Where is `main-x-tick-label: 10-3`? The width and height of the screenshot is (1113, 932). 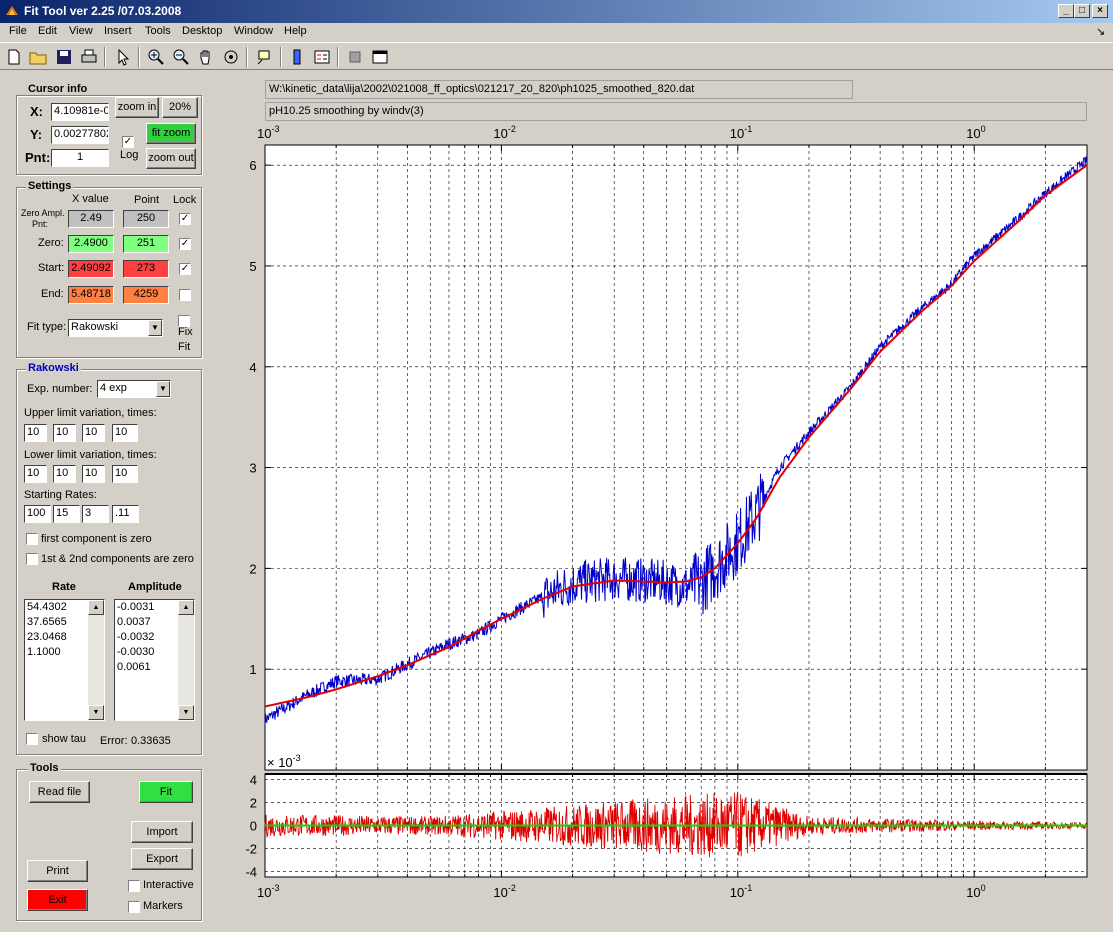 main-x-tick-label: 10-3 is located at coordinates (268, 132).